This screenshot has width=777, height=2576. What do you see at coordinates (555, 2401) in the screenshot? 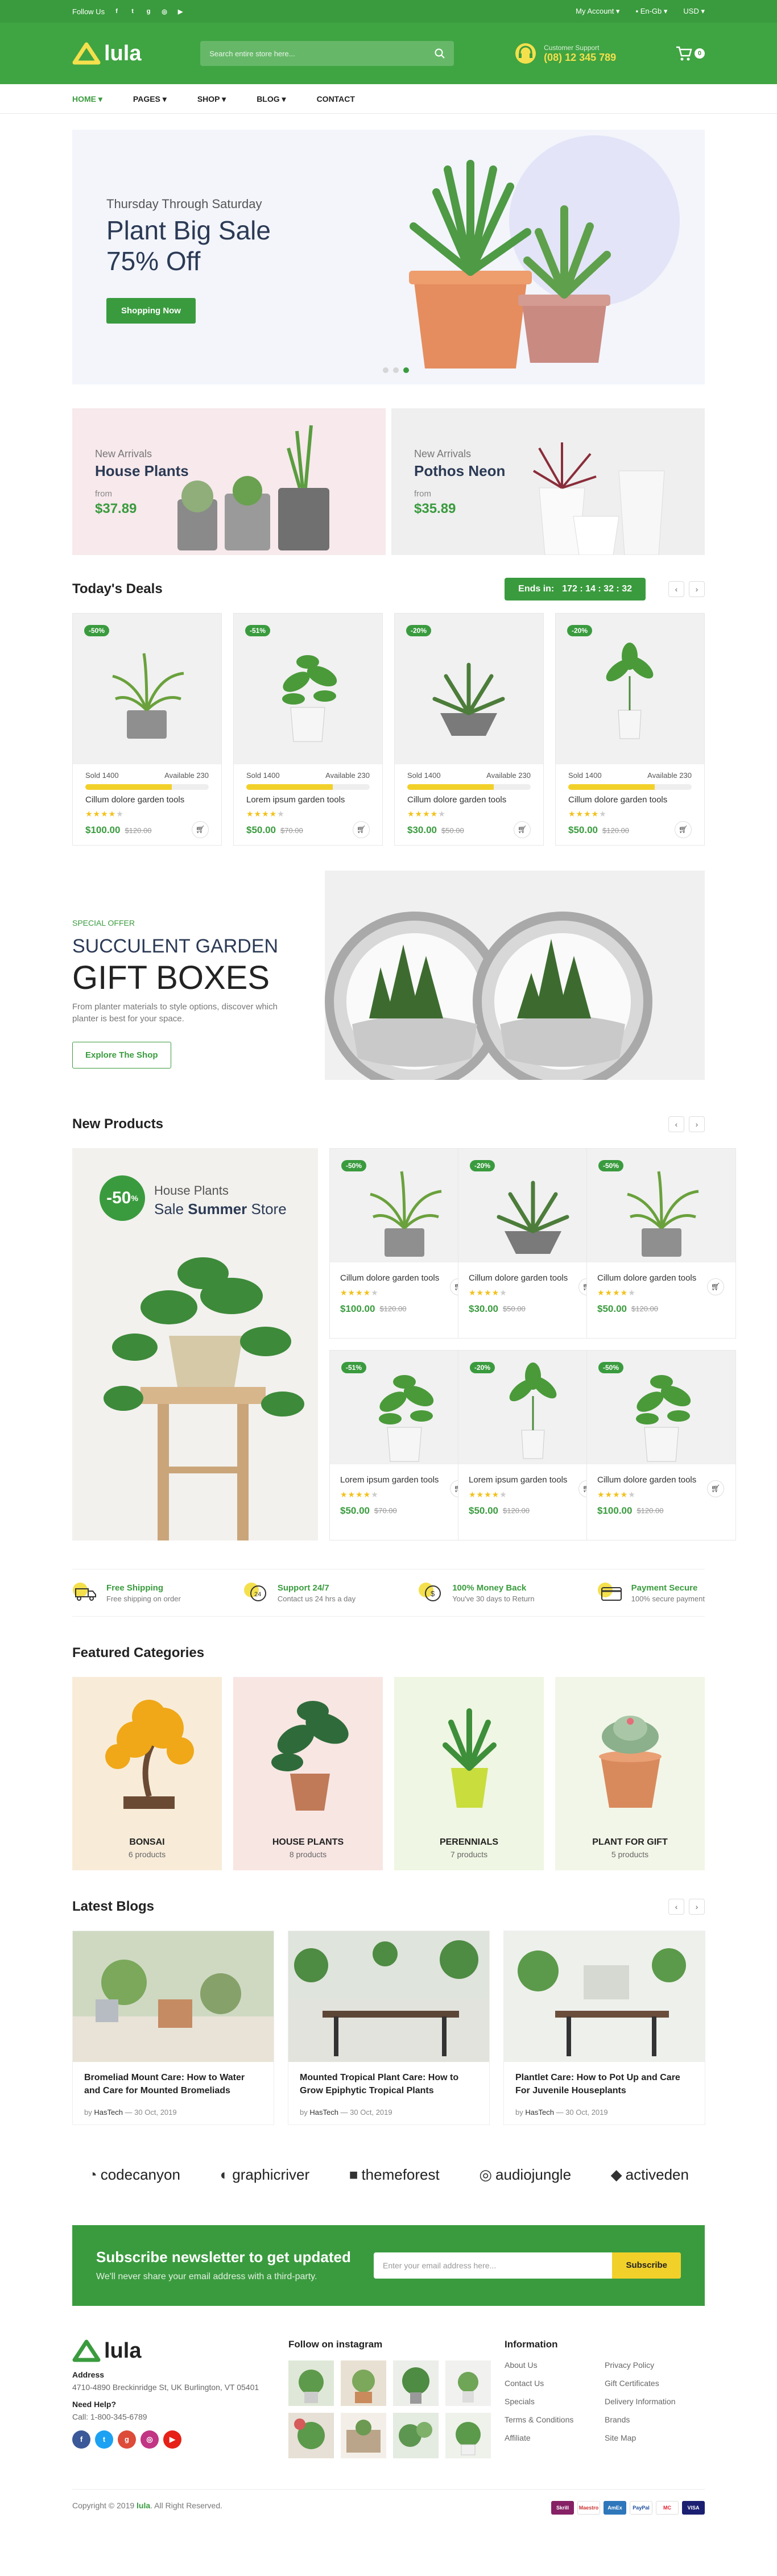
I see `footer-link: Specials` at bounding box center [555, 2401].